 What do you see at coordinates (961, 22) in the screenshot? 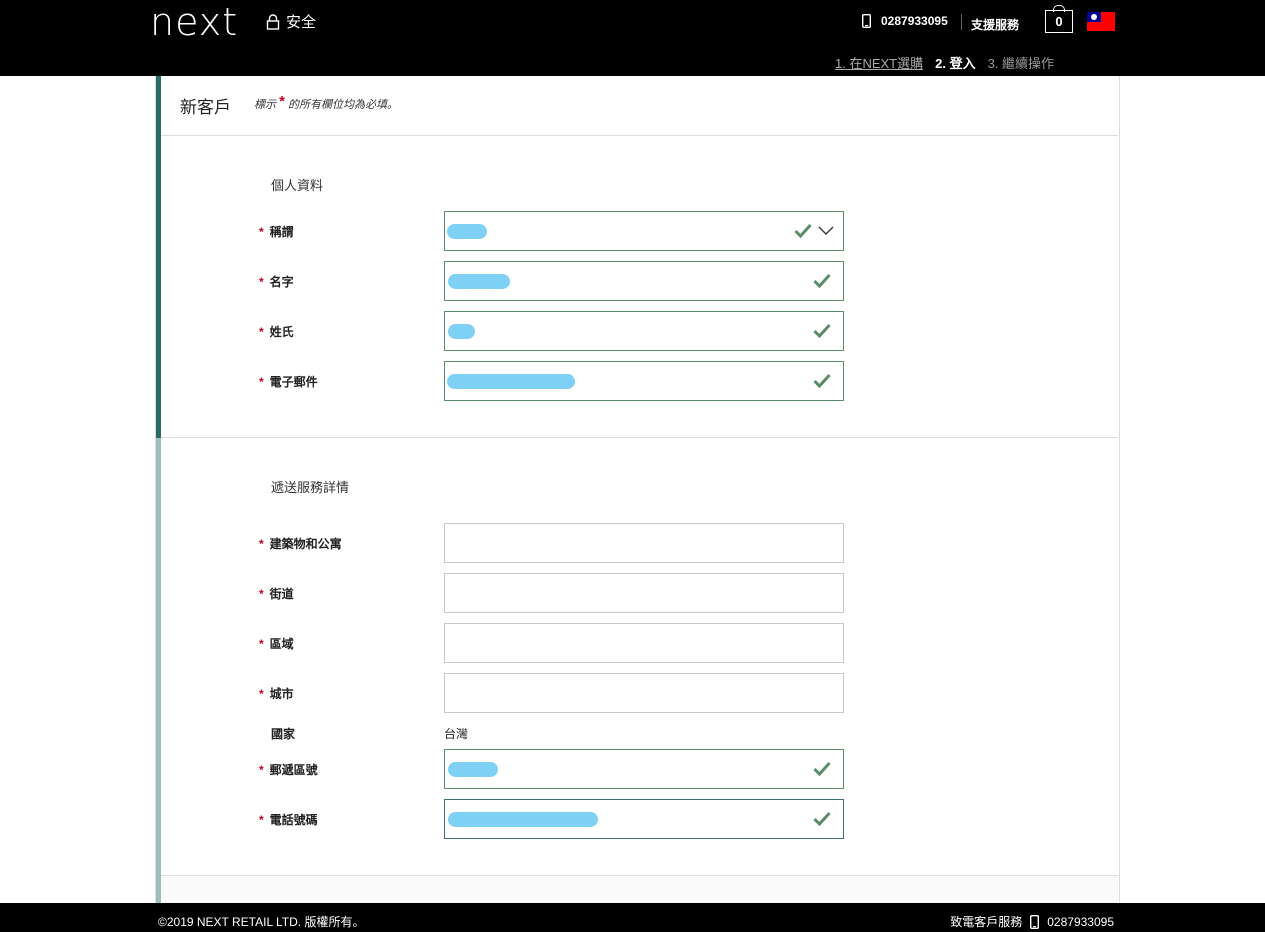
I see `header-divider` at bounding box center [961, 22].